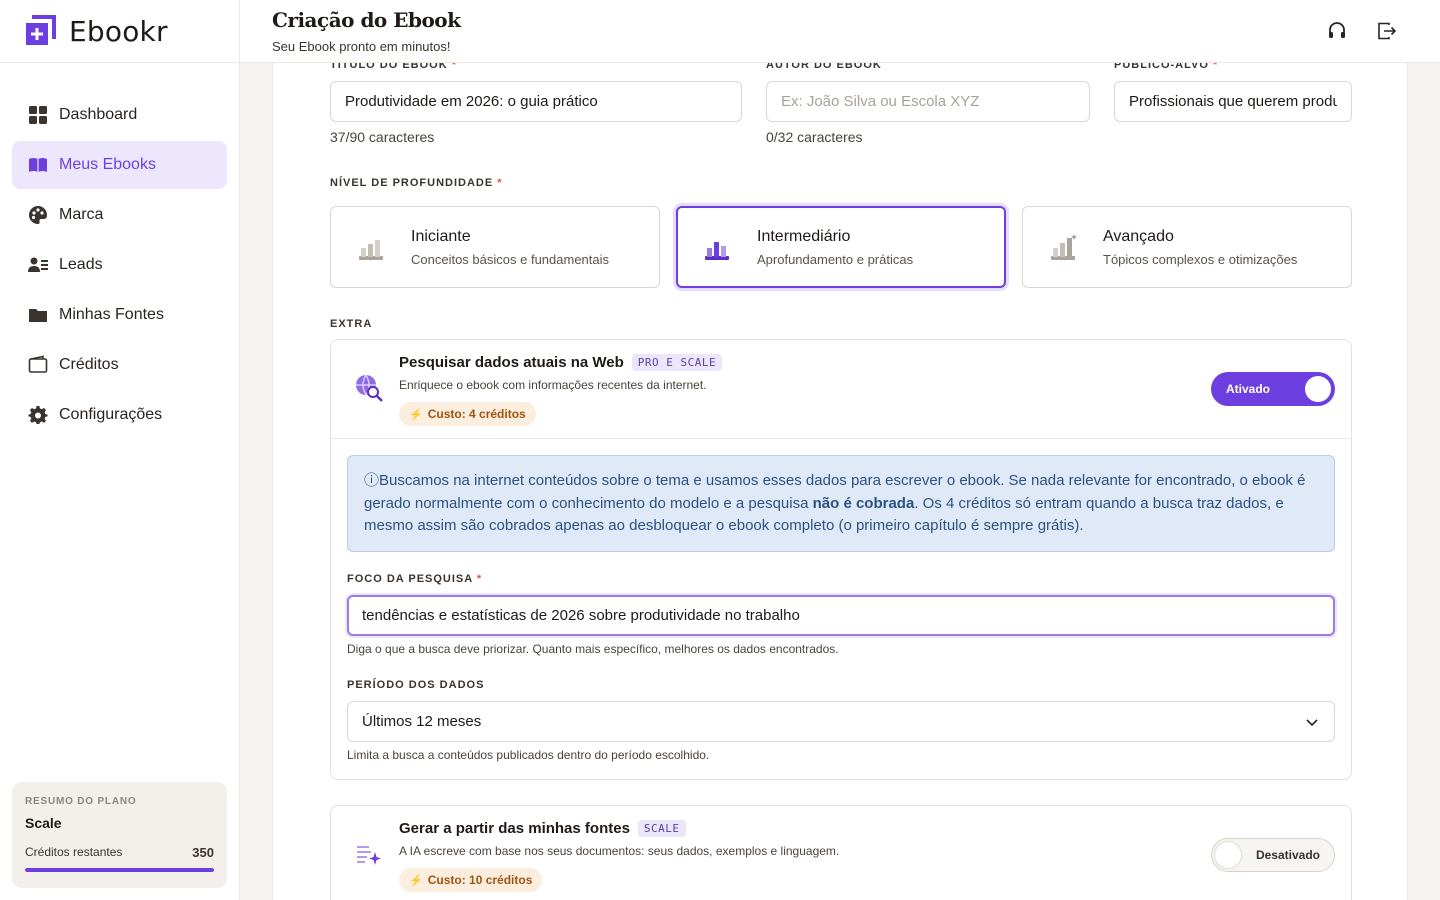 This screenshot has height=900, width=1440. I want to click on brand: Ebookr, so click(119, 31).